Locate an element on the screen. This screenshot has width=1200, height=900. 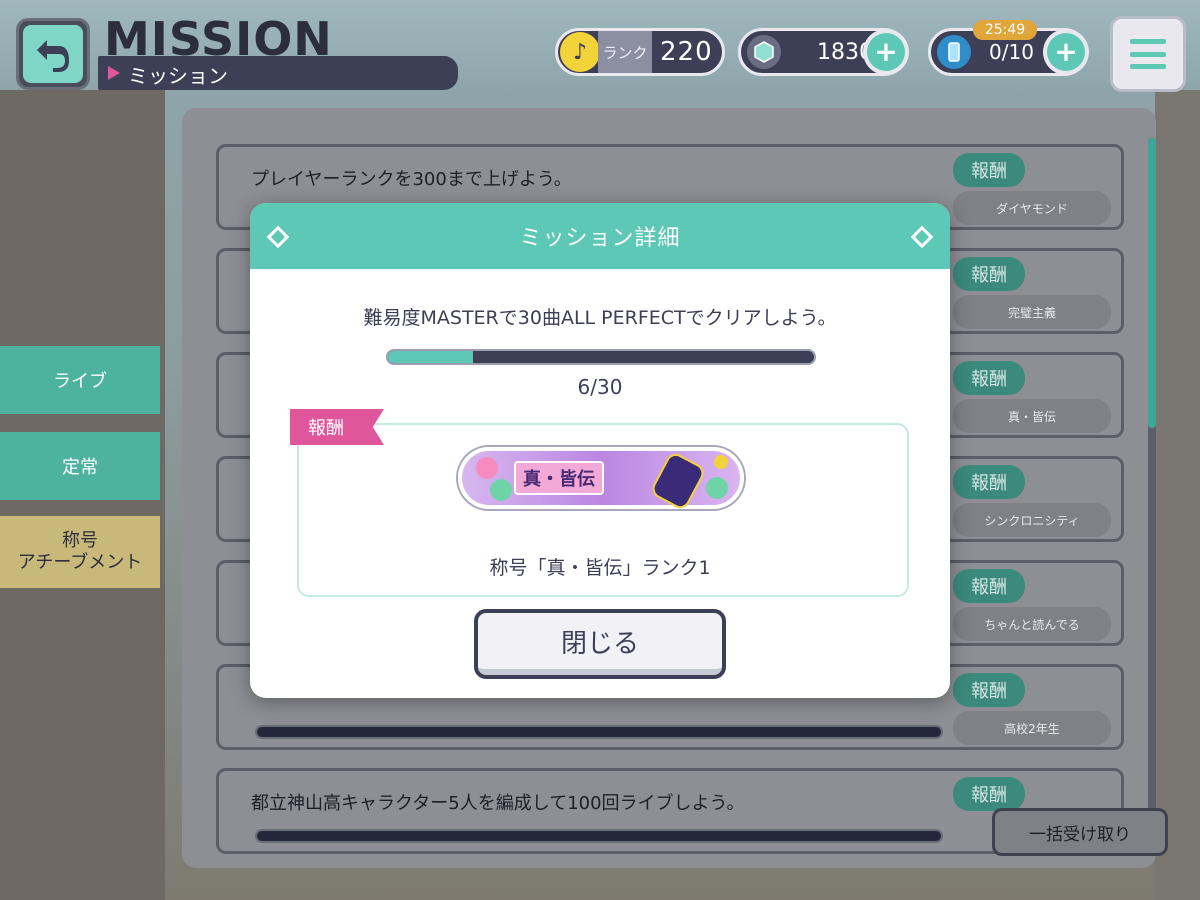
page-subtitle: ミッション is located at coordinates (178, 76).